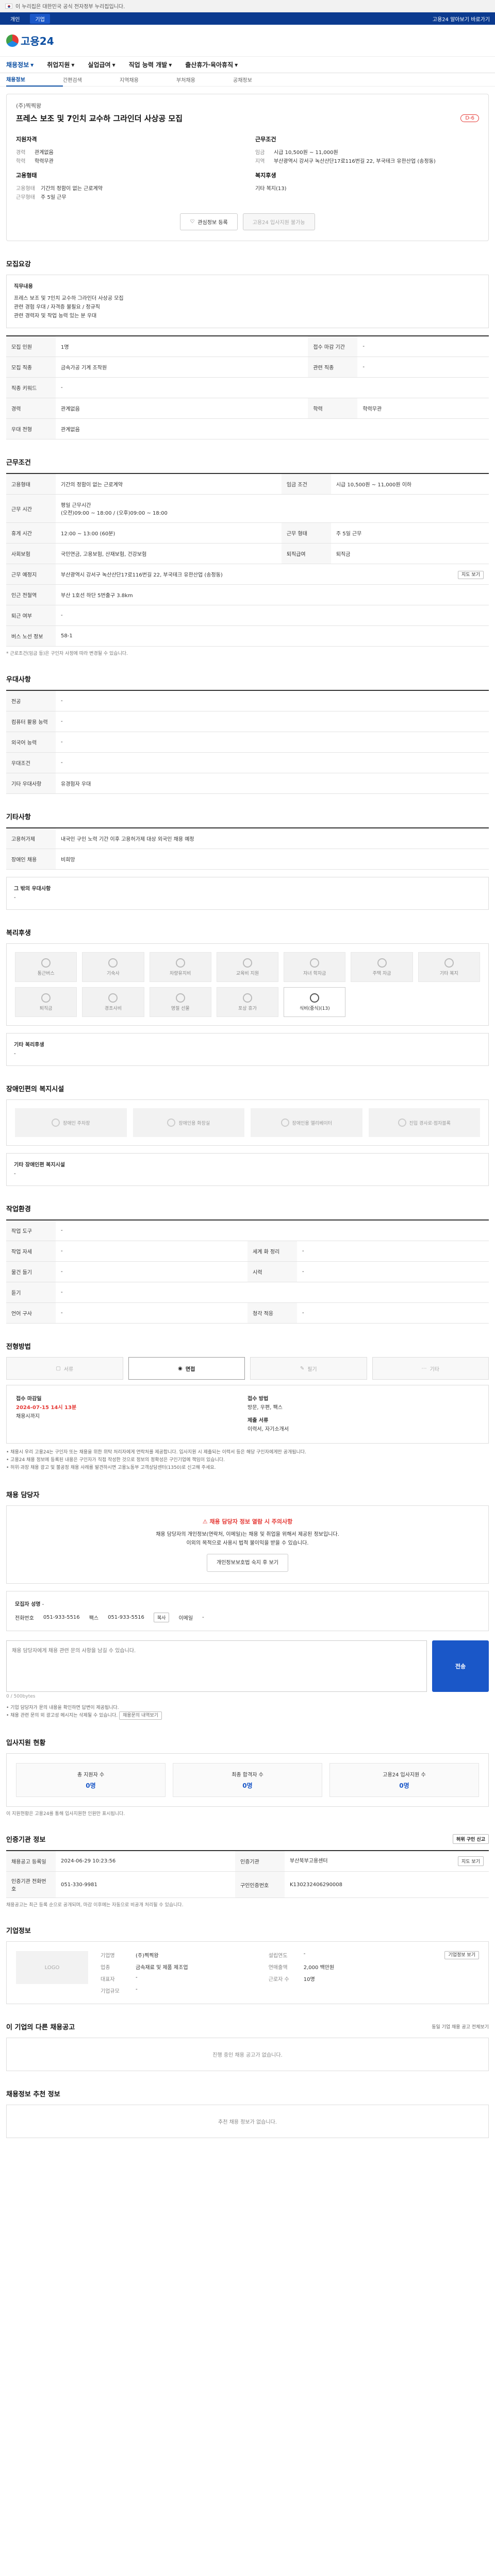  I want to click on row-value: 부산 1호선 하단 5번출구 3.8km, so click(272, 594).